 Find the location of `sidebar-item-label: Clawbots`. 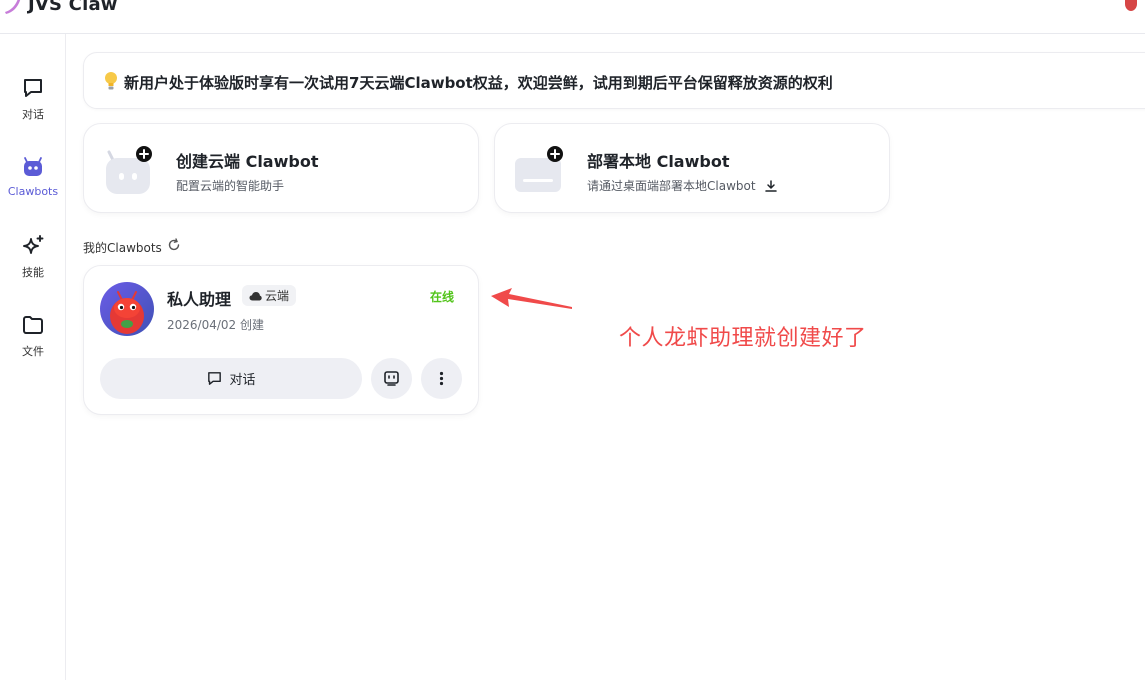

sidebar-item-label: Clawbots is located at coordinates (33, 191).